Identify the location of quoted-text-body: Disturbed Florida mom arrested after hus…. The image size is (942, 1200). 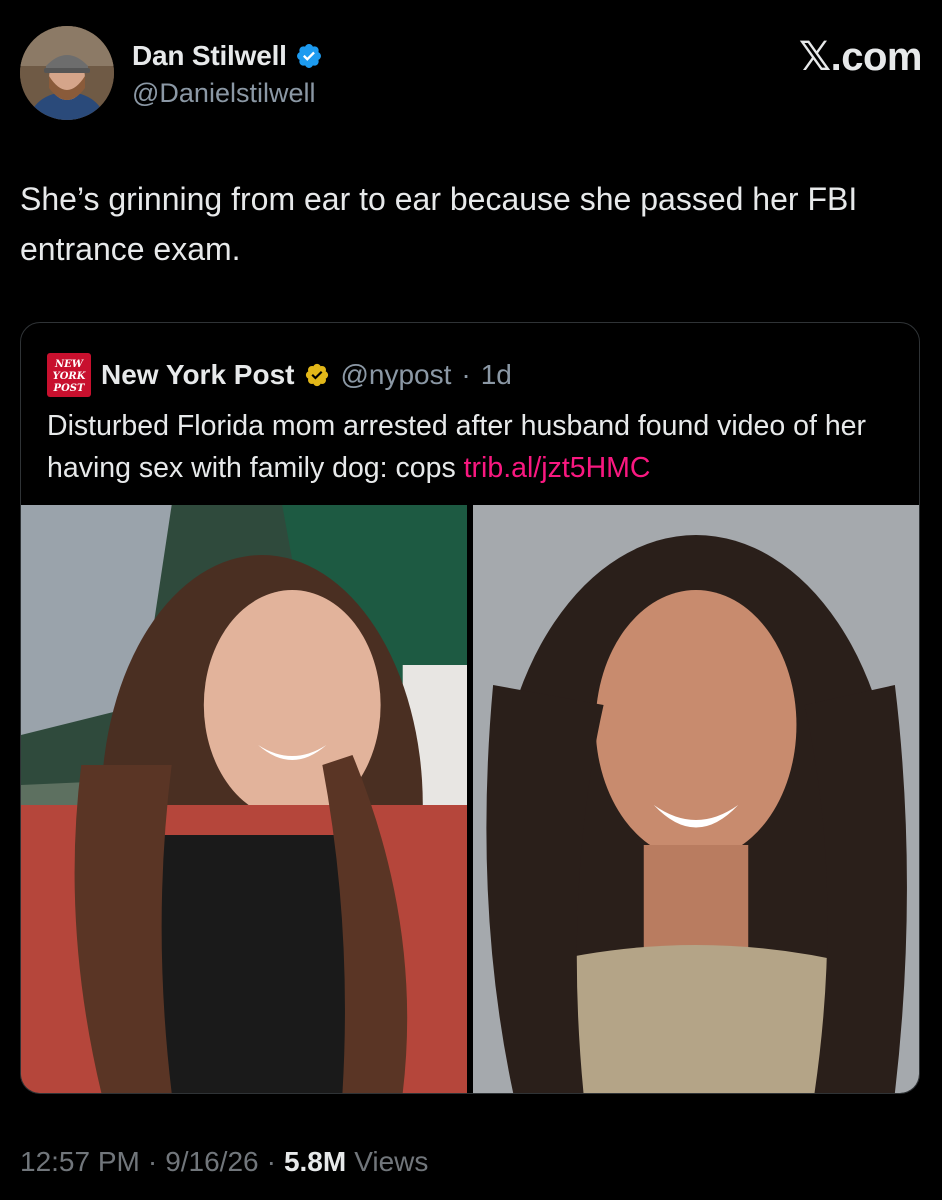
(457, 447).